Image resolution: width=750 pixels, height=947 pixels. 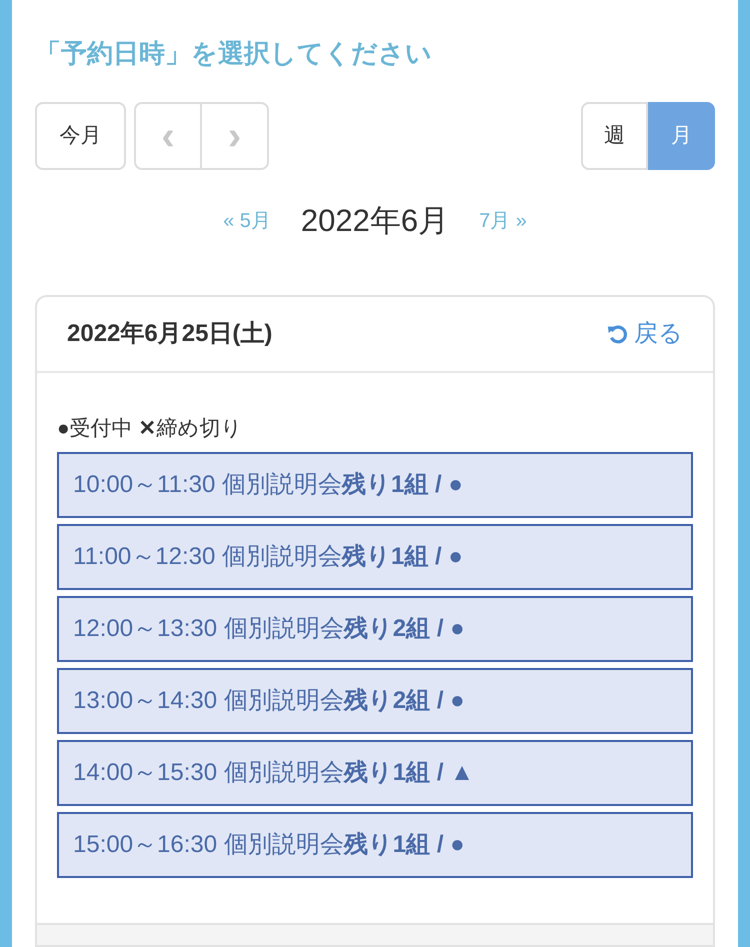 I want to click on this-month-button: 今月, so click(x=80, y=136).